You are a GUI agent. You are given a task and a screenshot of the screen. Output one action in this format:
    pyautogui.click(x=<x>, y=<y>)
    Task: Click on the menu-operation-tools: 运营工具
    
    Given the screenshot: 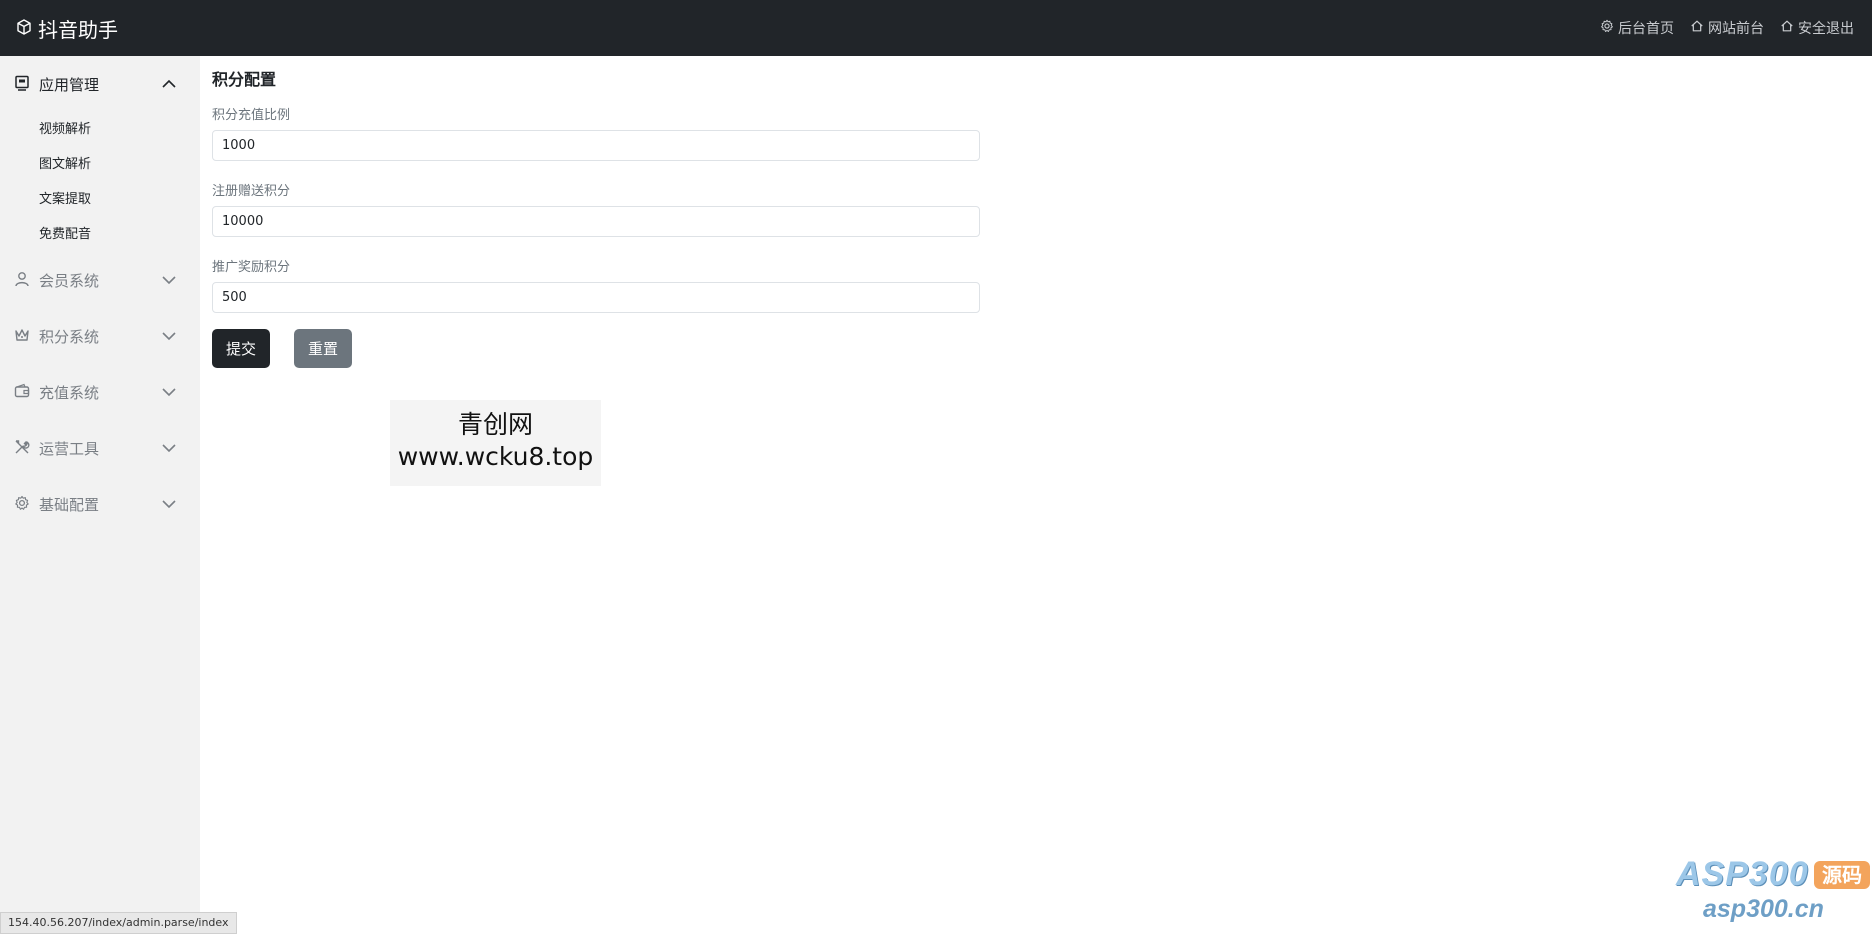 What is the action you would take?
    pyautogui.click(x=100, y=448)
    